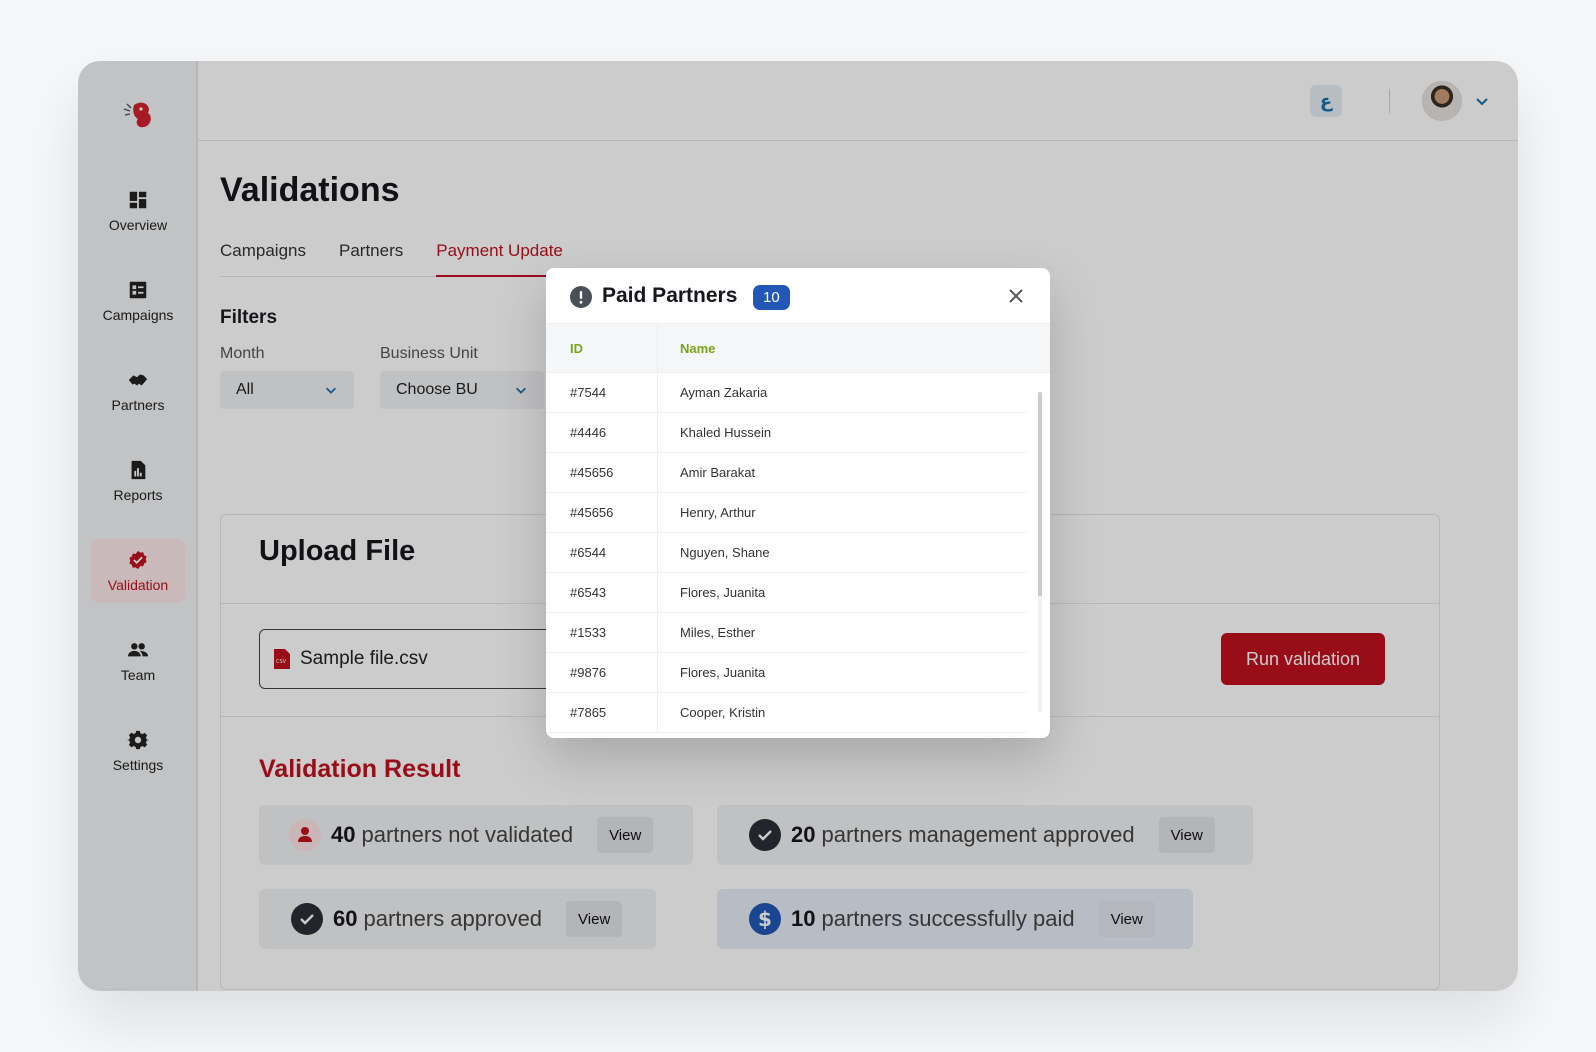 The width and height of the screenshot is (1596, 1052). What do you see at coordinates (786, 553) in the screenshot?
I see `table-row: #6544 Nguyen, Shane` at bounding box center [786, 553].